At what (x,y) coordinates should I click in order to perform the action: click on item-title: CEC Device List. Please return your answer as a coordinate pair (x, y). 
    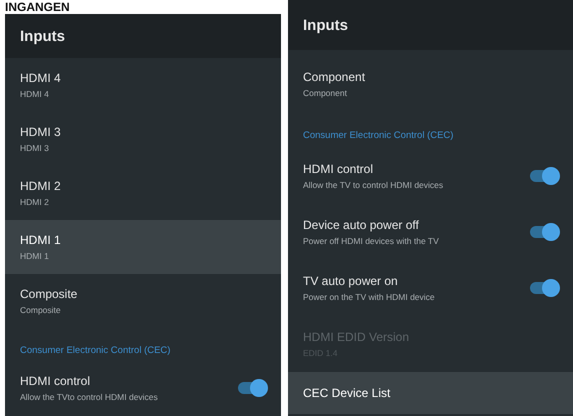
    Looking at the image, I should click on (346, 393).